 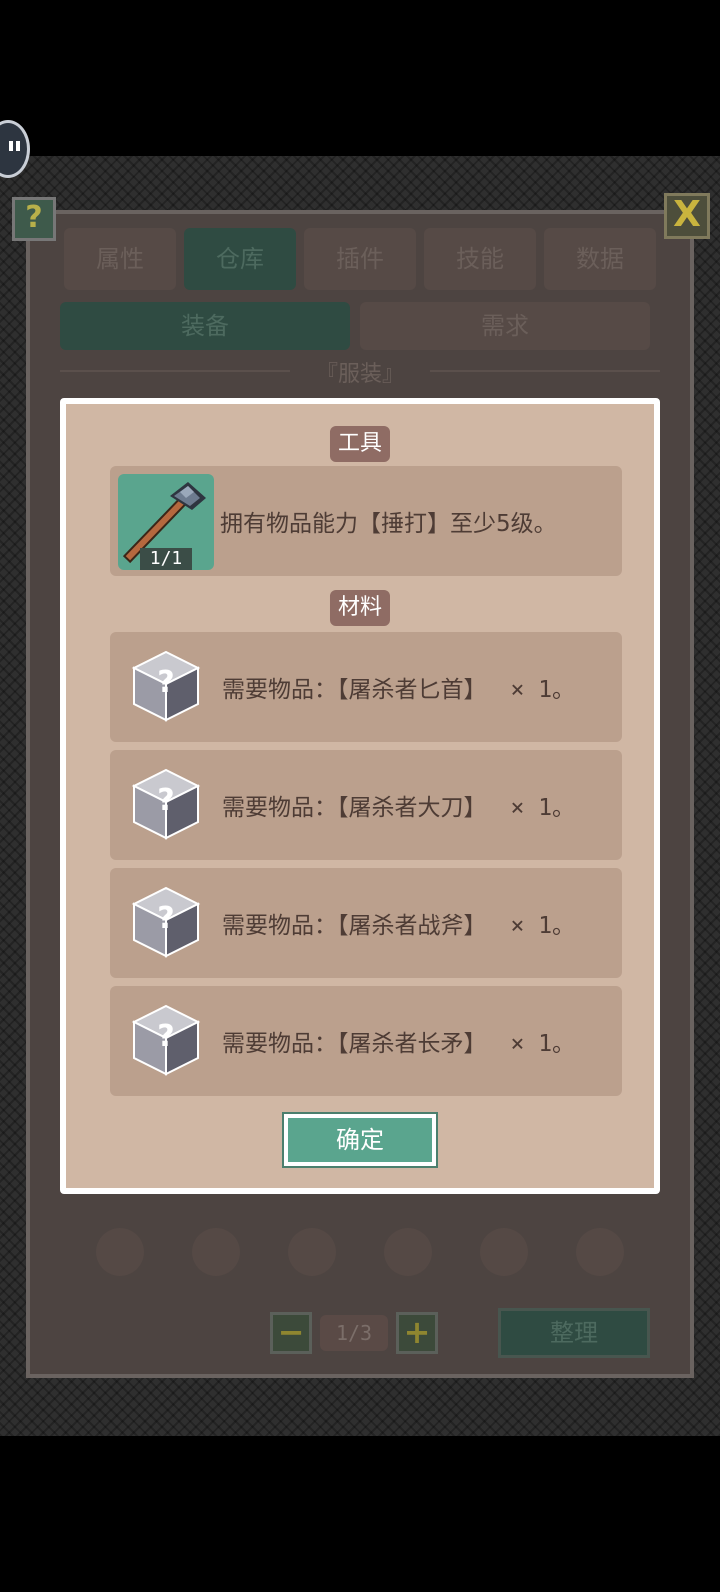 I want to click on material-text: 需要物品：【屠杀者大刀】 × 1。, so click(x=398, y=805).